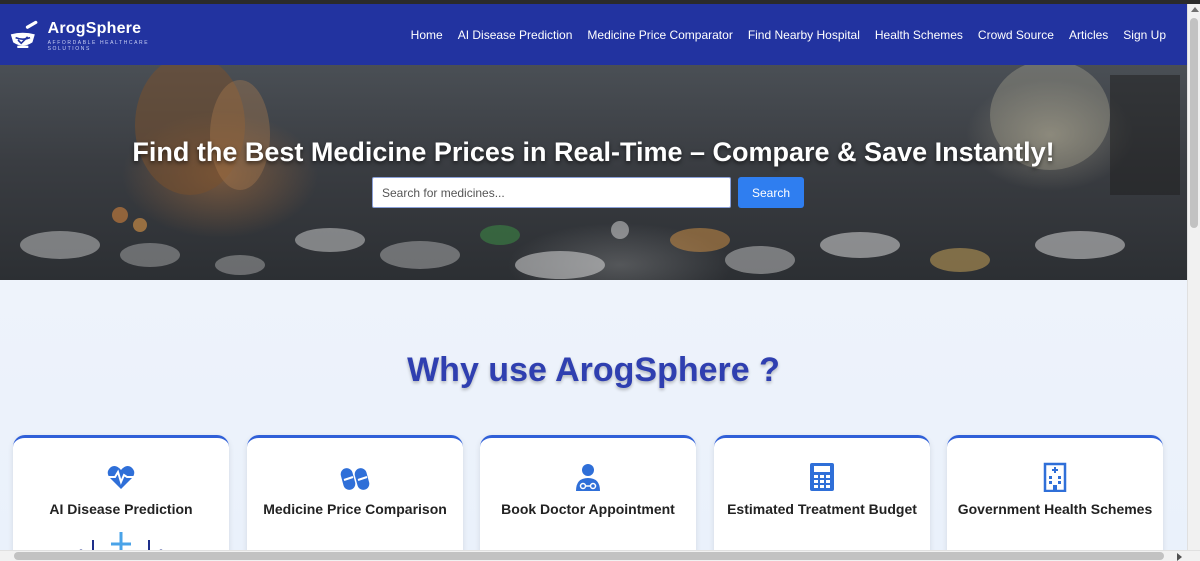 This screenshot has height=561, width=1200. What do you see at coordinates (98, 46) in the screenshot?
I see `logo-tagline: AFFORDABLE HEALTHCARE SOLUTIONS` at bounding box center [98, 46].